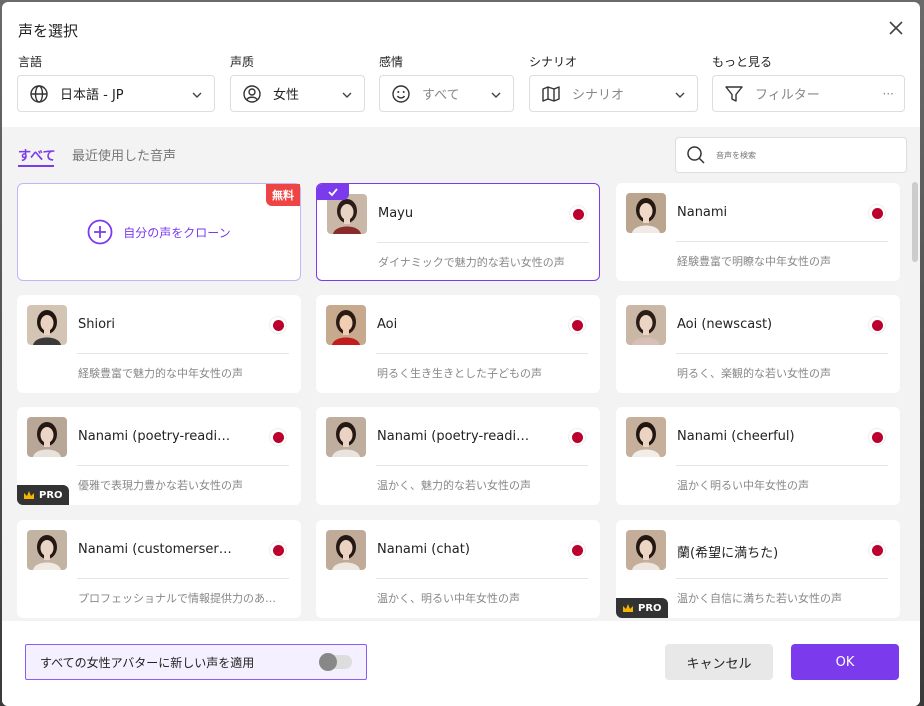  What do you see at coordinates (758, 569) in the screenshot?
I see `voice-card: 蘭(希望に満ちた) 温かく自信に満ちた若い女性の声 PRO` at bounding box center [758, 569].